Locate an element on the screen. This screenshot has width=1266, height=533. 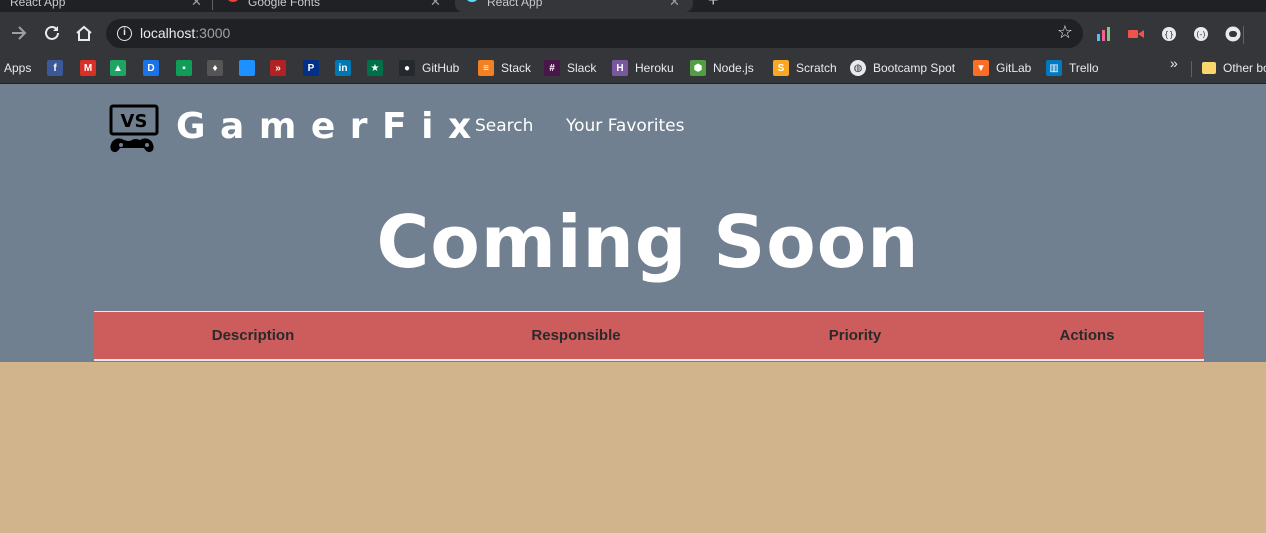
globe-icon: ◍ is located at coordinates (858, 68).